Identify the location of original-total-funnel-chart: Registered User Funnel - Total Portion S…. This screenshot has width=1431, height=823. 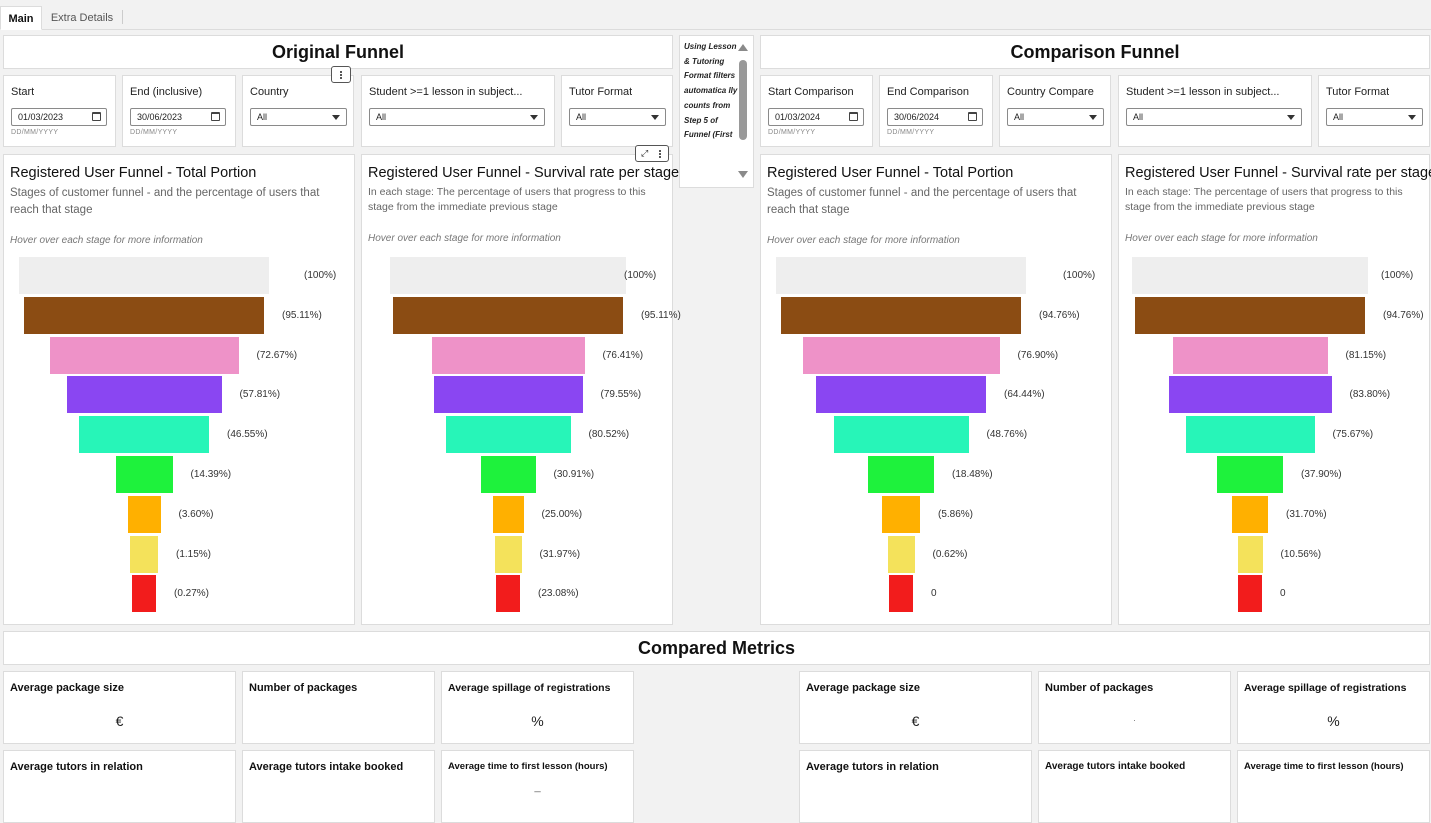
(179, 389).